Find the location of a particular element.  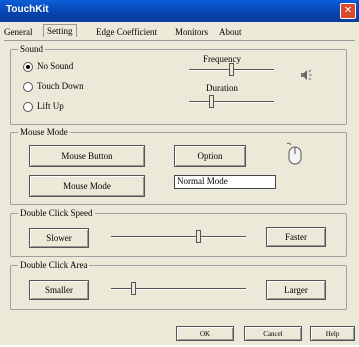

mouse-icon is located at coordinates (294, 154).